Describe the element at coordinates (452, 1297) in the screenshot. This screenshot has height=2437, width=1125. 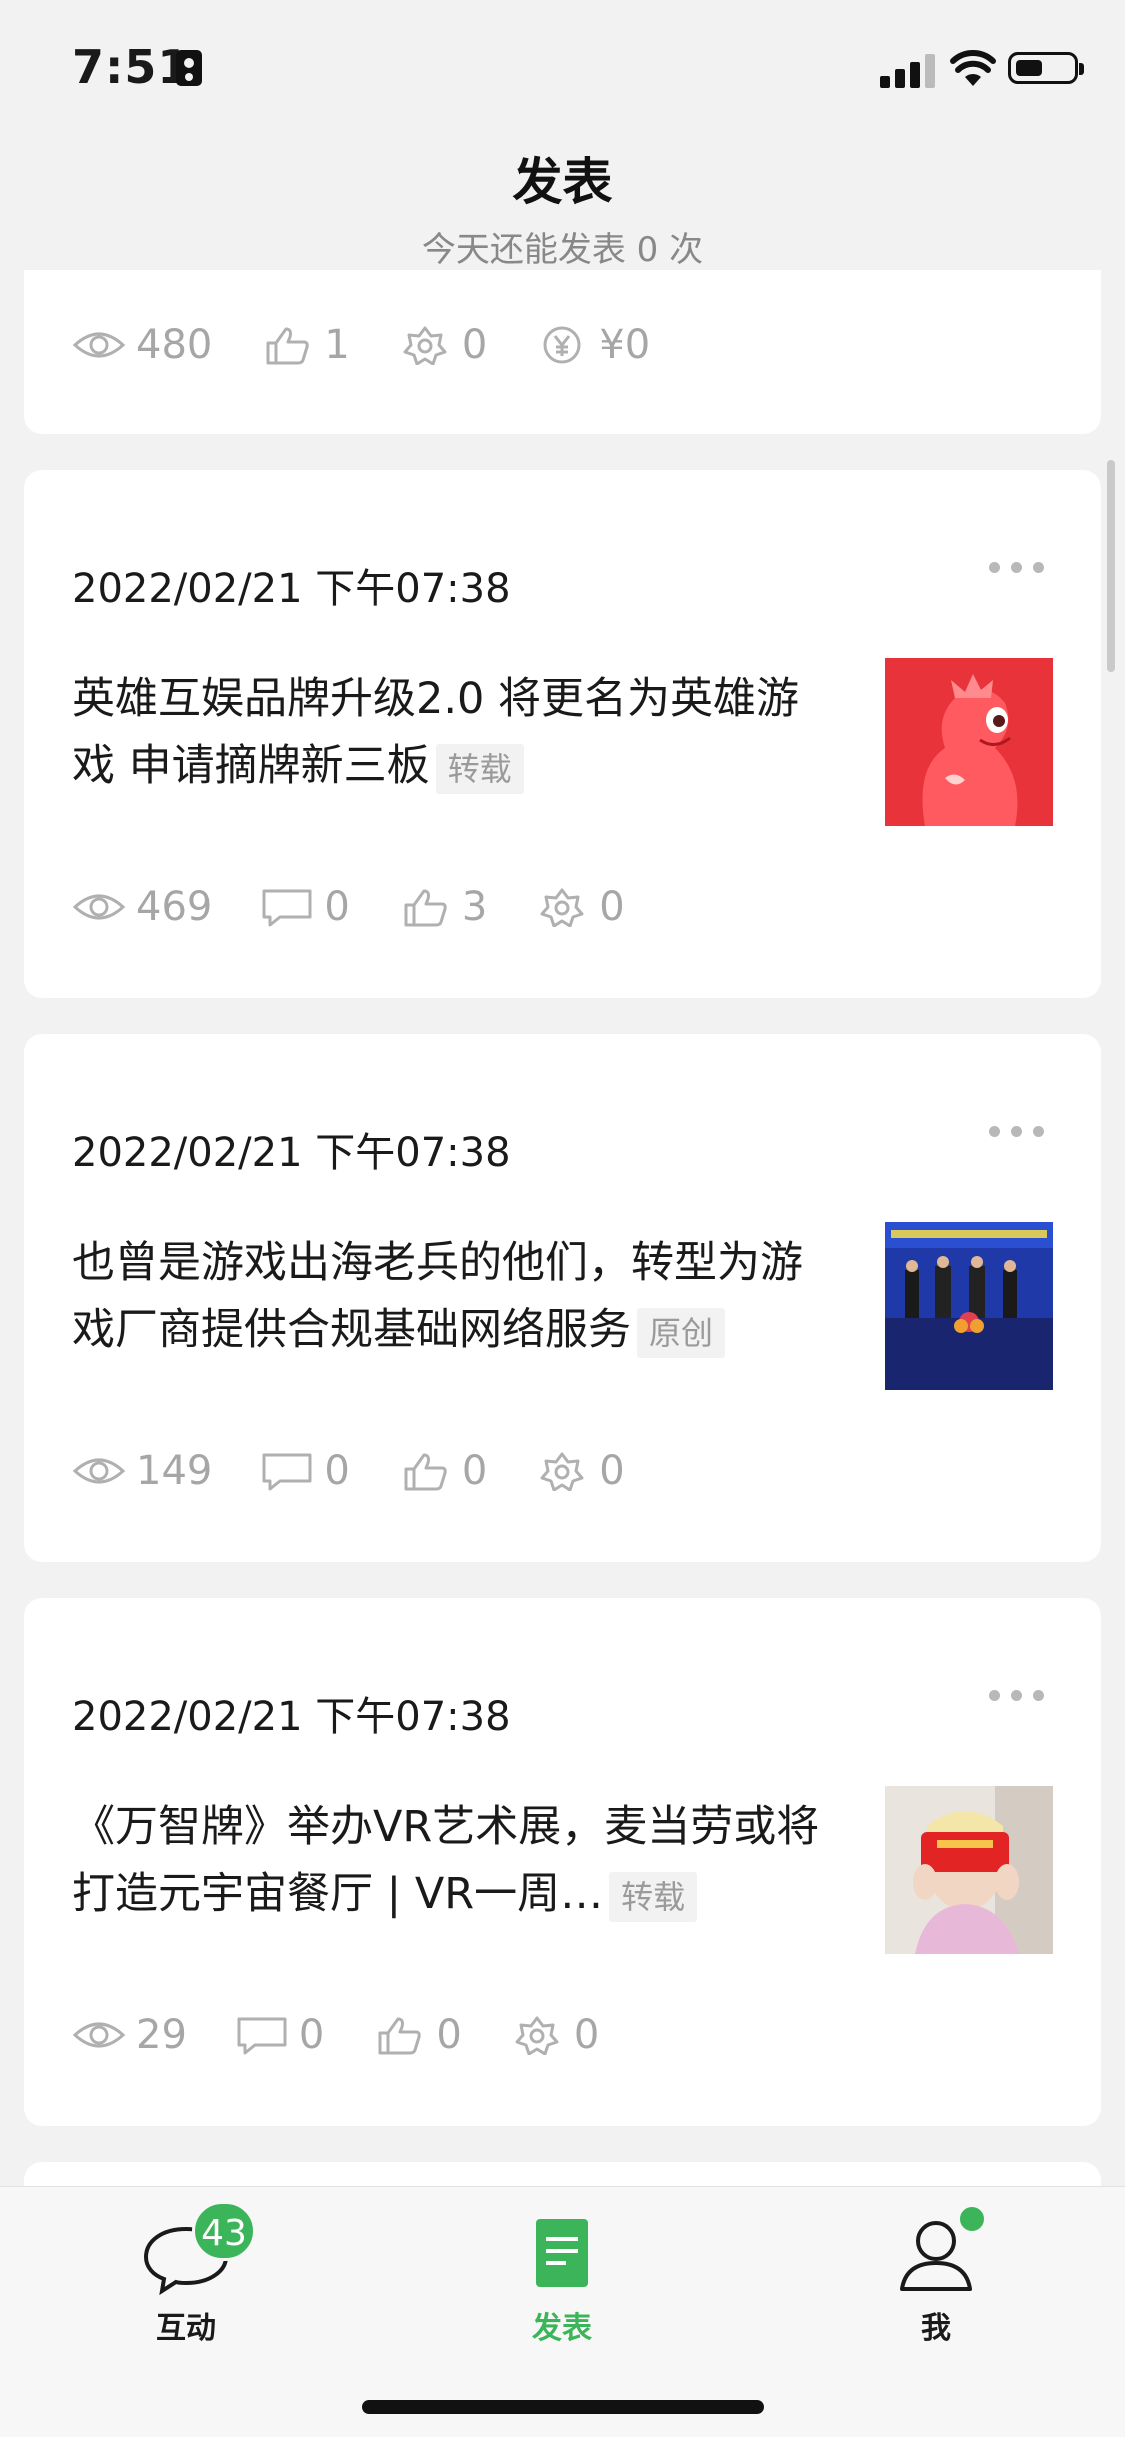
I see `article-title: 也曾是游戏出海老兵的他们，转型为游戏厂商提供合规基础网络服务 原创` at that location.